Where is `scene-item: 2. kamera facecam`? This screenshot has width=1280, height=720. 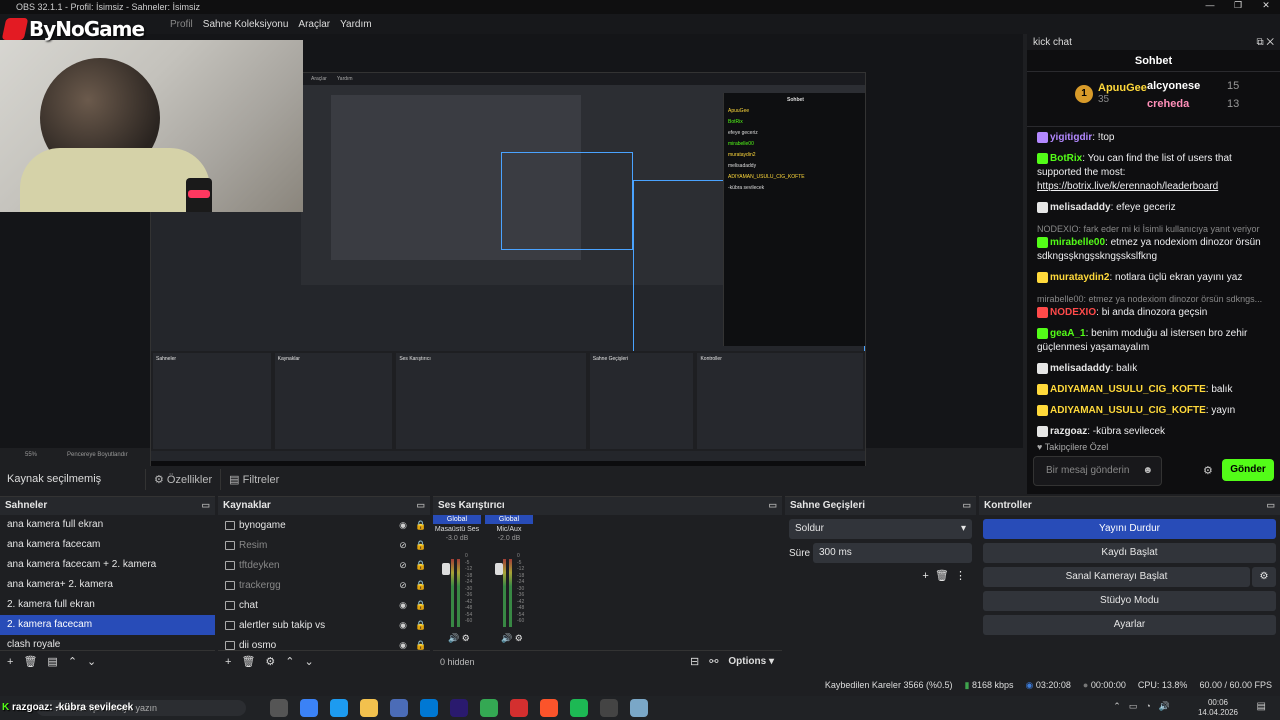 scene-item: 2. kamera facecam is located at coordinates (107, 625).